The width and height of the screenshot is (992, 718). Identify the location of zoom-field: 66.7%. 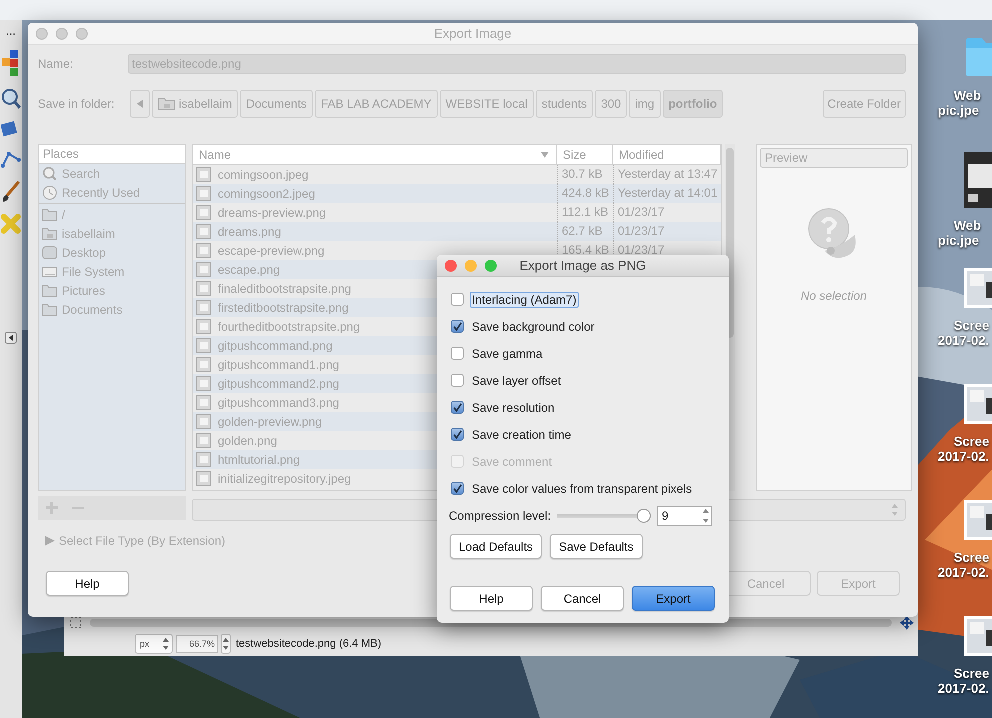
(197, 644).